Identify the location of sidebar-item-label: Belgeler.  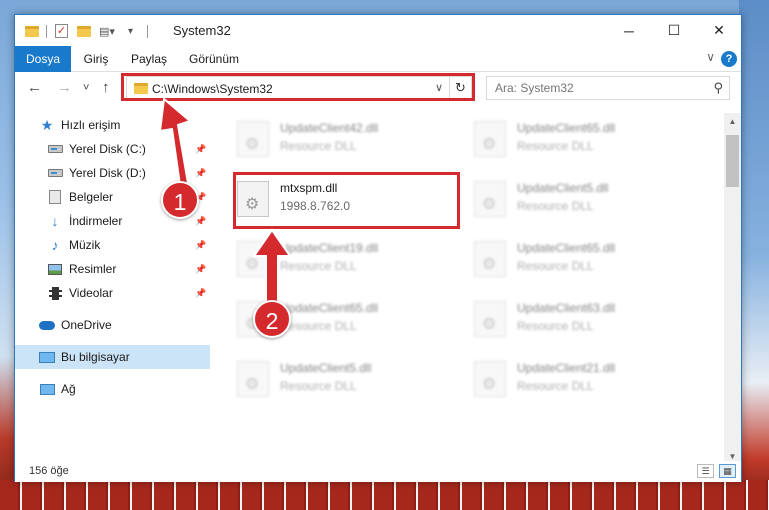
(91, 197).